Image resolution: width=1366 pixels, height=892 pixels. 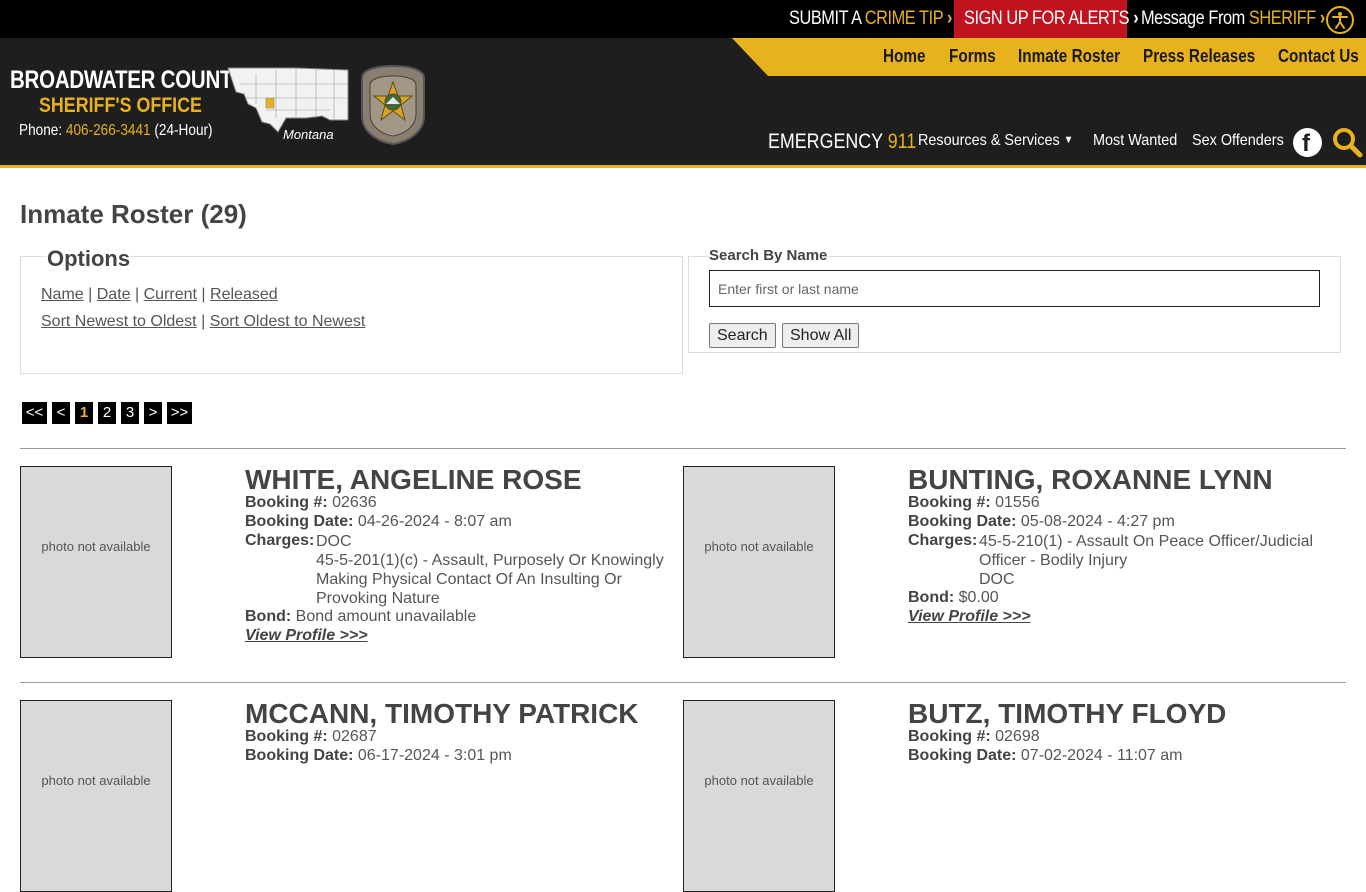 I want to click on nav-resources-services: Resources & Services ▼, so click(x=995, y=141).